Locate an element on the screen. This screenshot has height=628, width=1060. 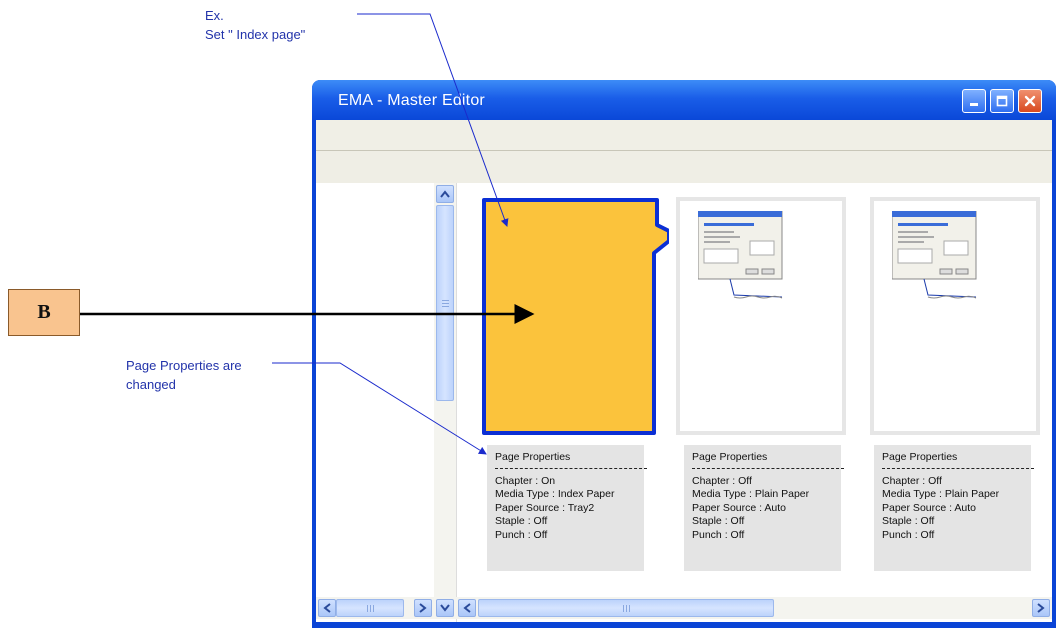
scroll-right-button is located at coordinates (1041, 608).